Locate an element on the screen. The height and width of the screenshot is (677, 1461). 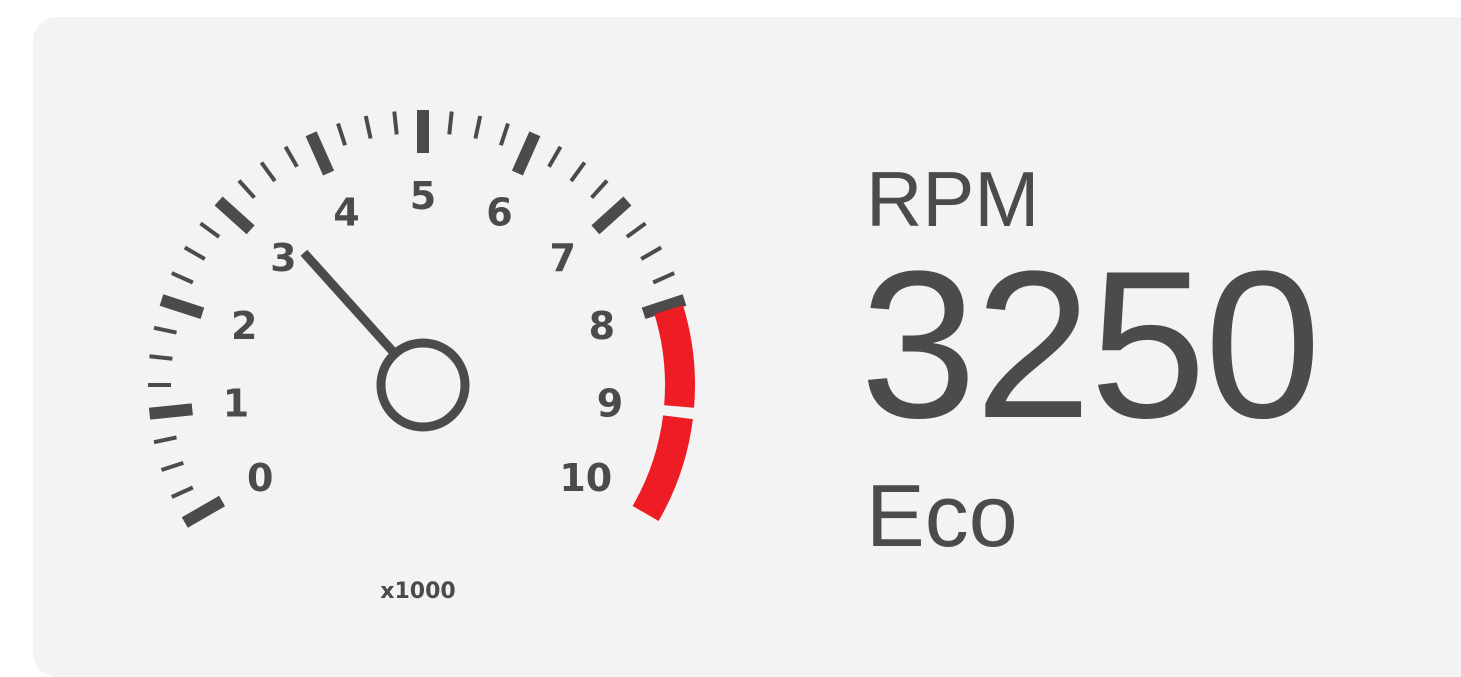
gauge-scale-label: 4 is located at coordinates (346, 212).